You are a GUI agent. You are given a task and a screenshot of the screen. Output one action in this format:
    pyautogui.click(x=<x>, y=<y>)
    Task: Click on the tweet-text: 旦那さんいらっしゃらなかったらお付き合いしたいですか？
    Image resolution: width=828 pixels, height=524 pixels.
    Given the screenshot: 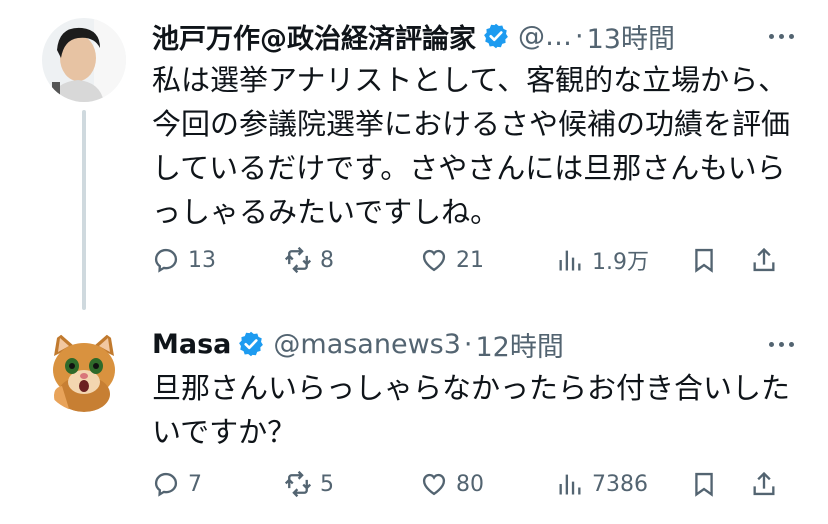 What is the action you would take?
    pyautogui.click(x=471, y=410)
    